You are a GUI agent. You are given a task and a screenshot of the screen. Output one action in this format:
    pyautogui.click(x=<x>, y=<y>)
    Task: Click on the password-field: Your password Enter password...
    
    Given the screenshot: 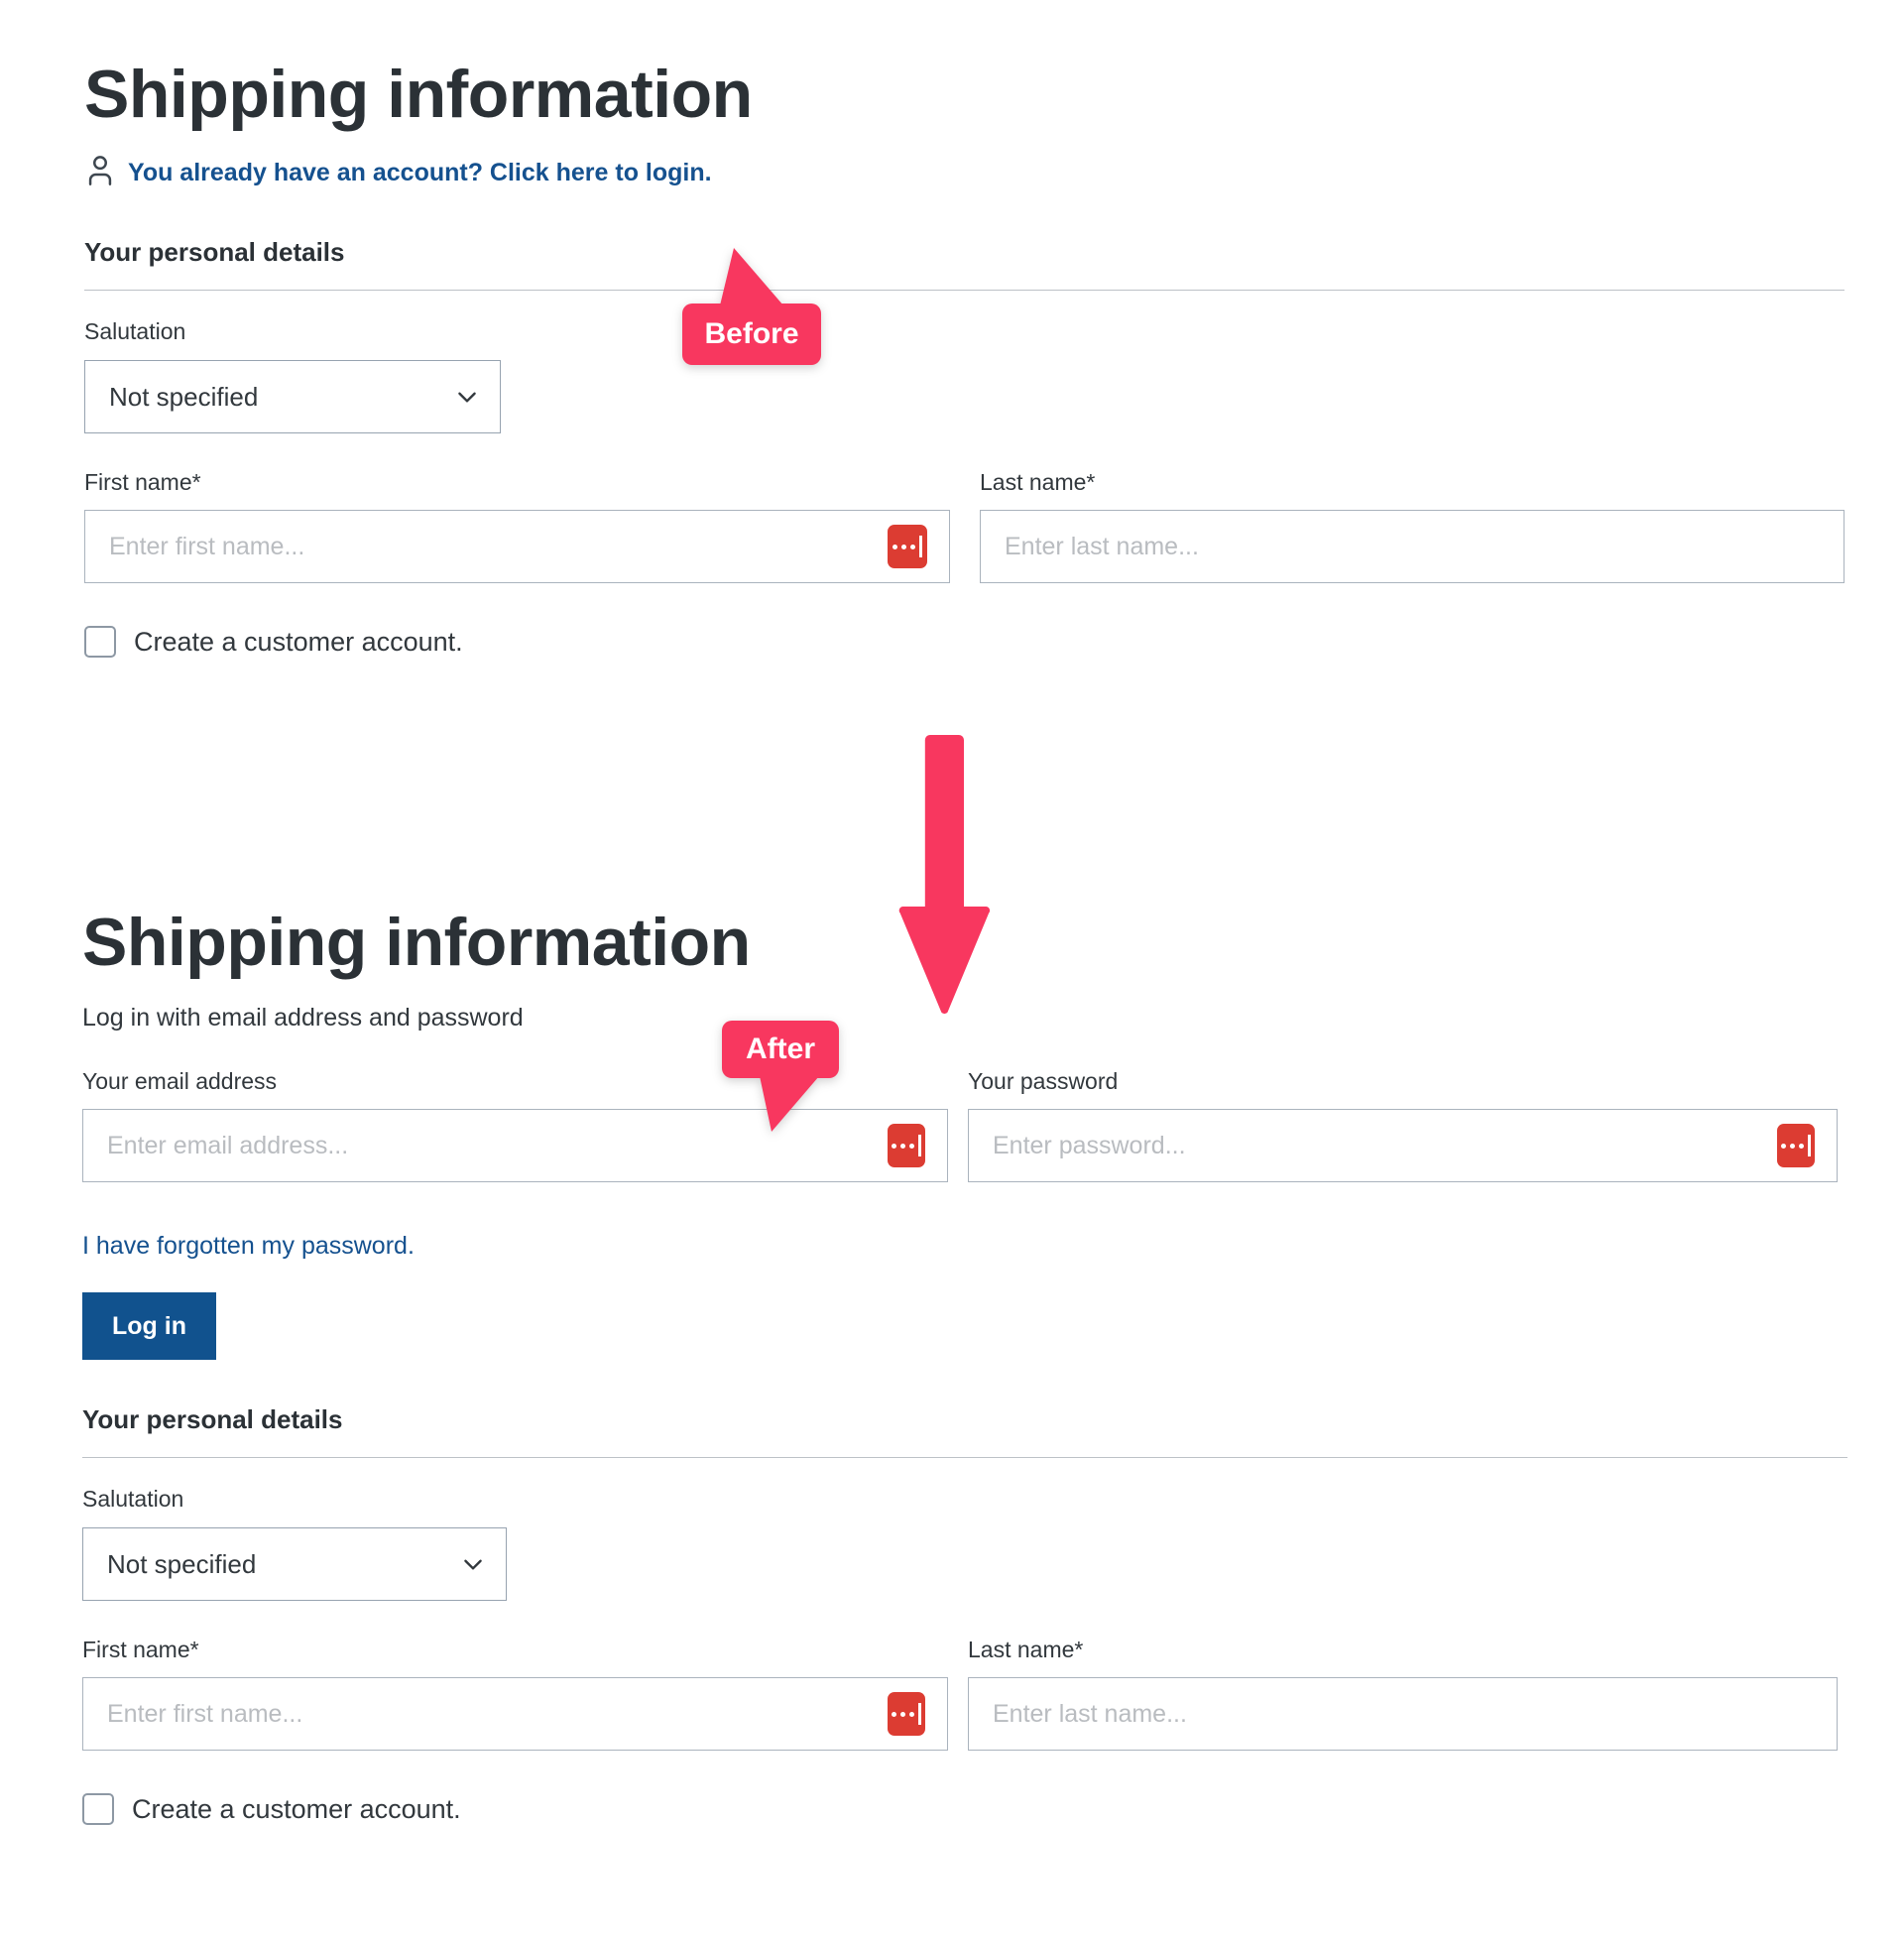 What is the action you would take?
    pyautogui.click(x=1403, y=1125)
    